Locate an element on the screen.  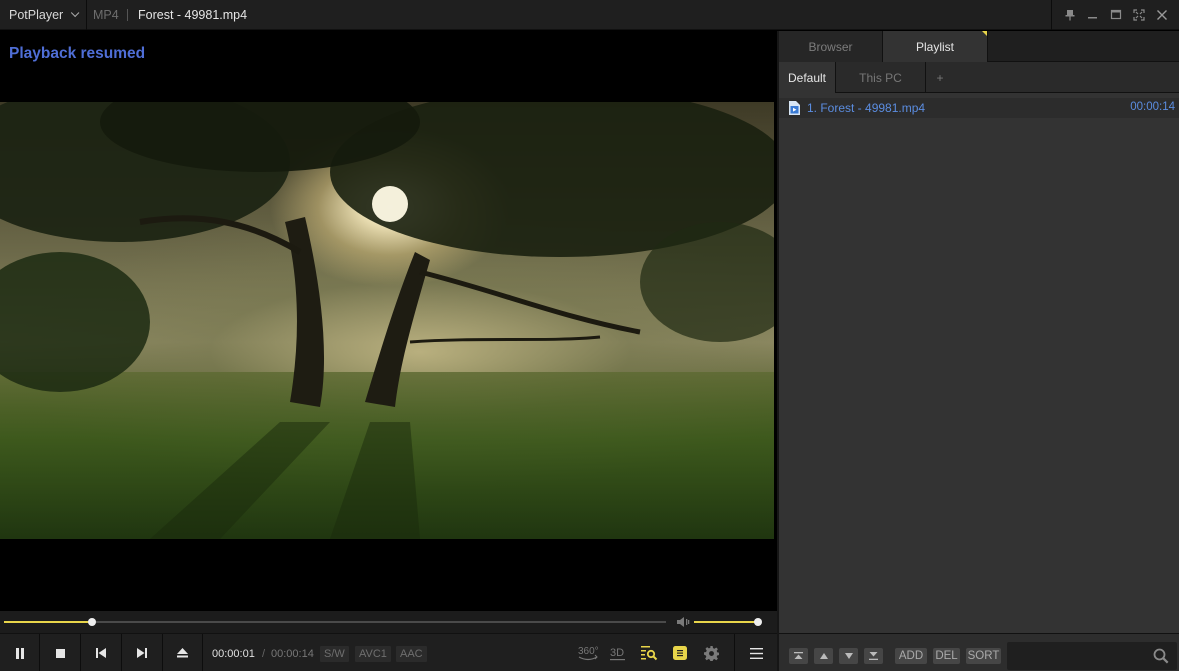
previous-button is located at coordinates (101, 652).